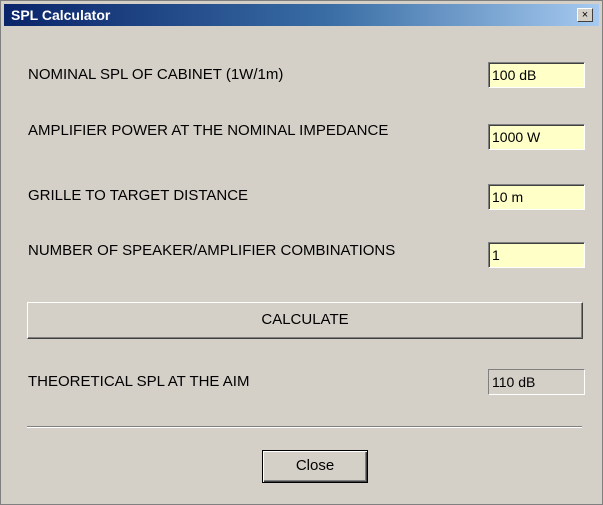 Image resolution: width=603 pixels, height=505 pixels. I want to click on close-window-icon: ×, so click(585, 15).